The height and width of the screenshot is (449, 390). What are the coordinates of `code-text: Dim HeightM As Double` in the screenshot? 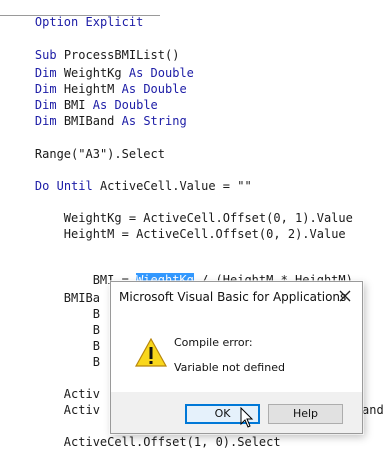 It's located at (110, 89).